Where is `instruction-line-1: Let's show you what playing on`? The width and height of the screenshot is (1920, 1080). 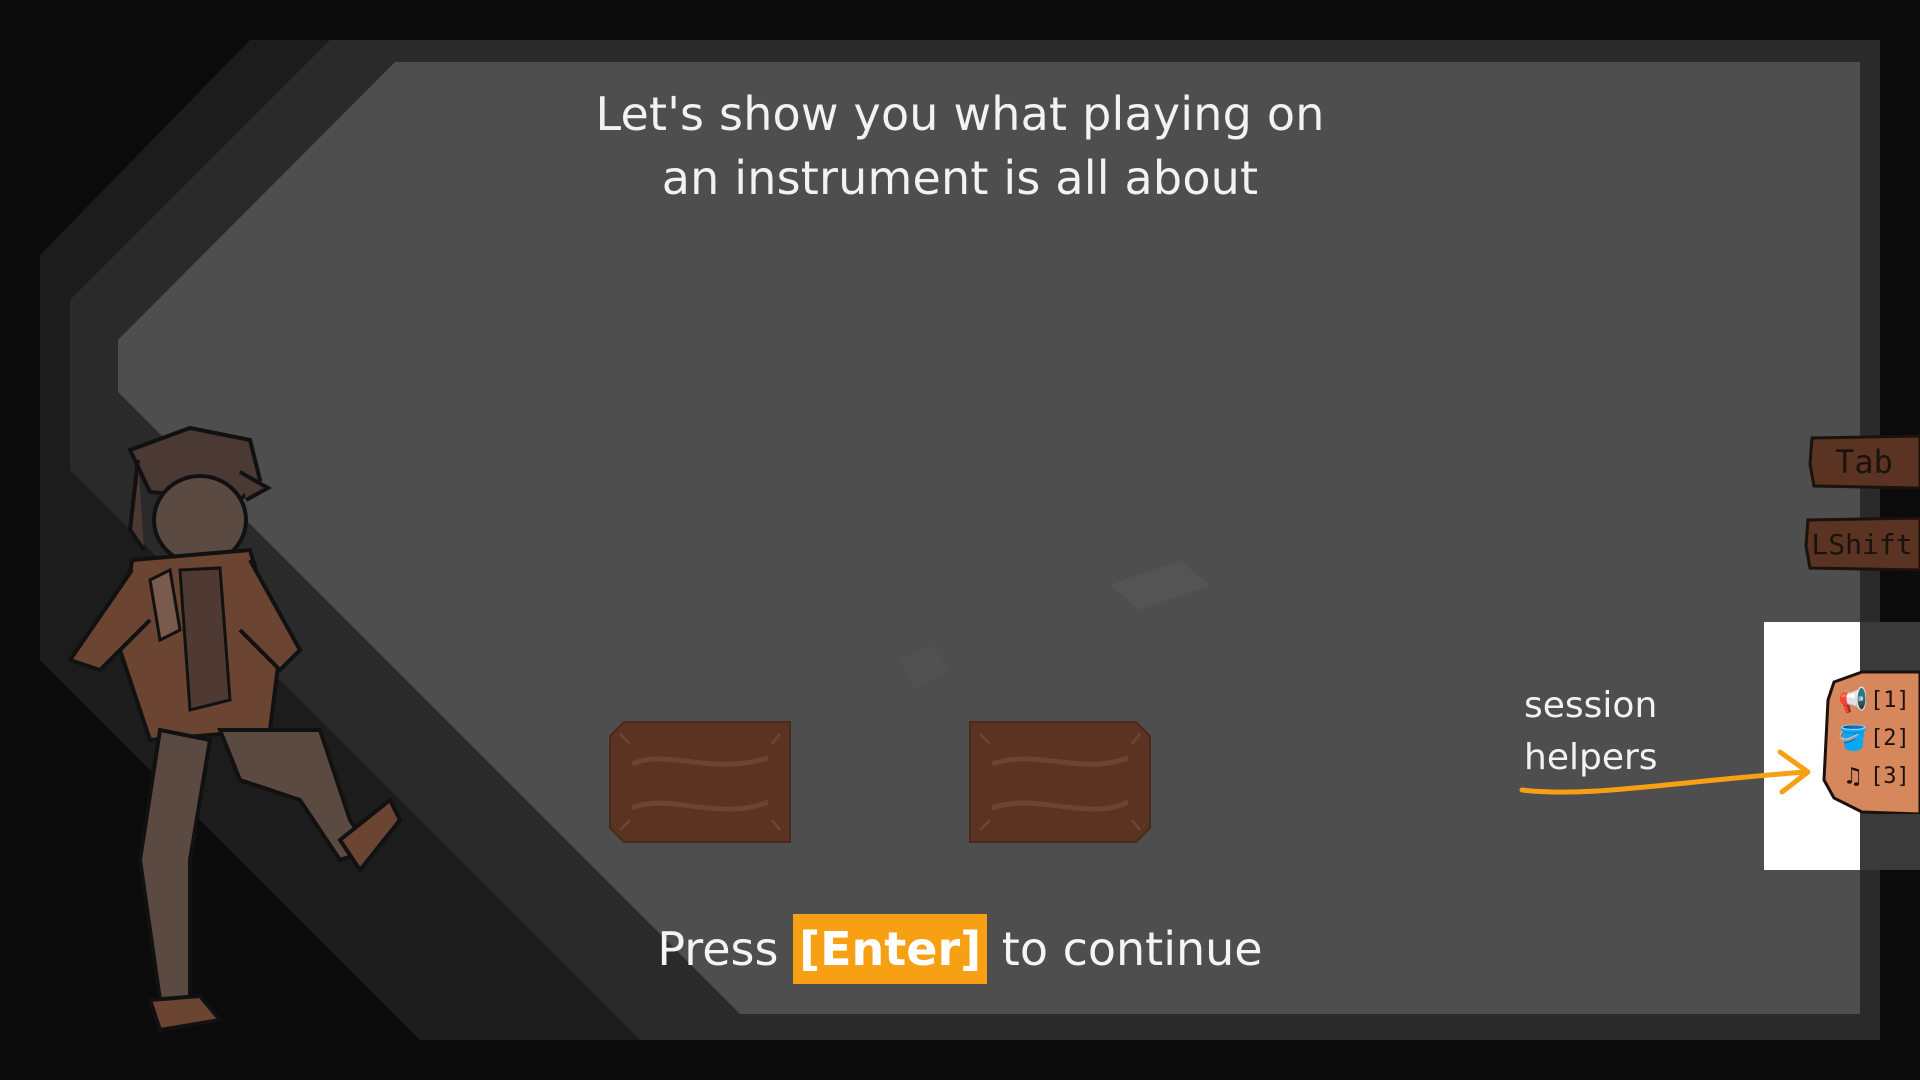
instruction-line-1: Let's show you what playing on is located at coordinates (960, 114).